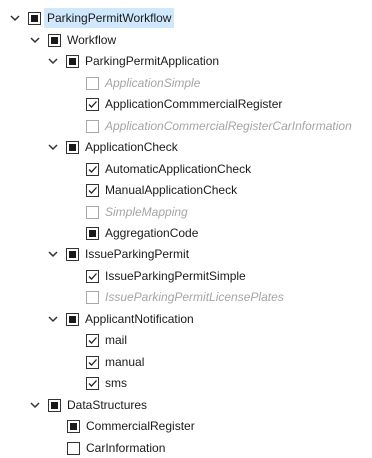  I want to click on node-label: IssueParkingPermitSimple, so click(175, 276).